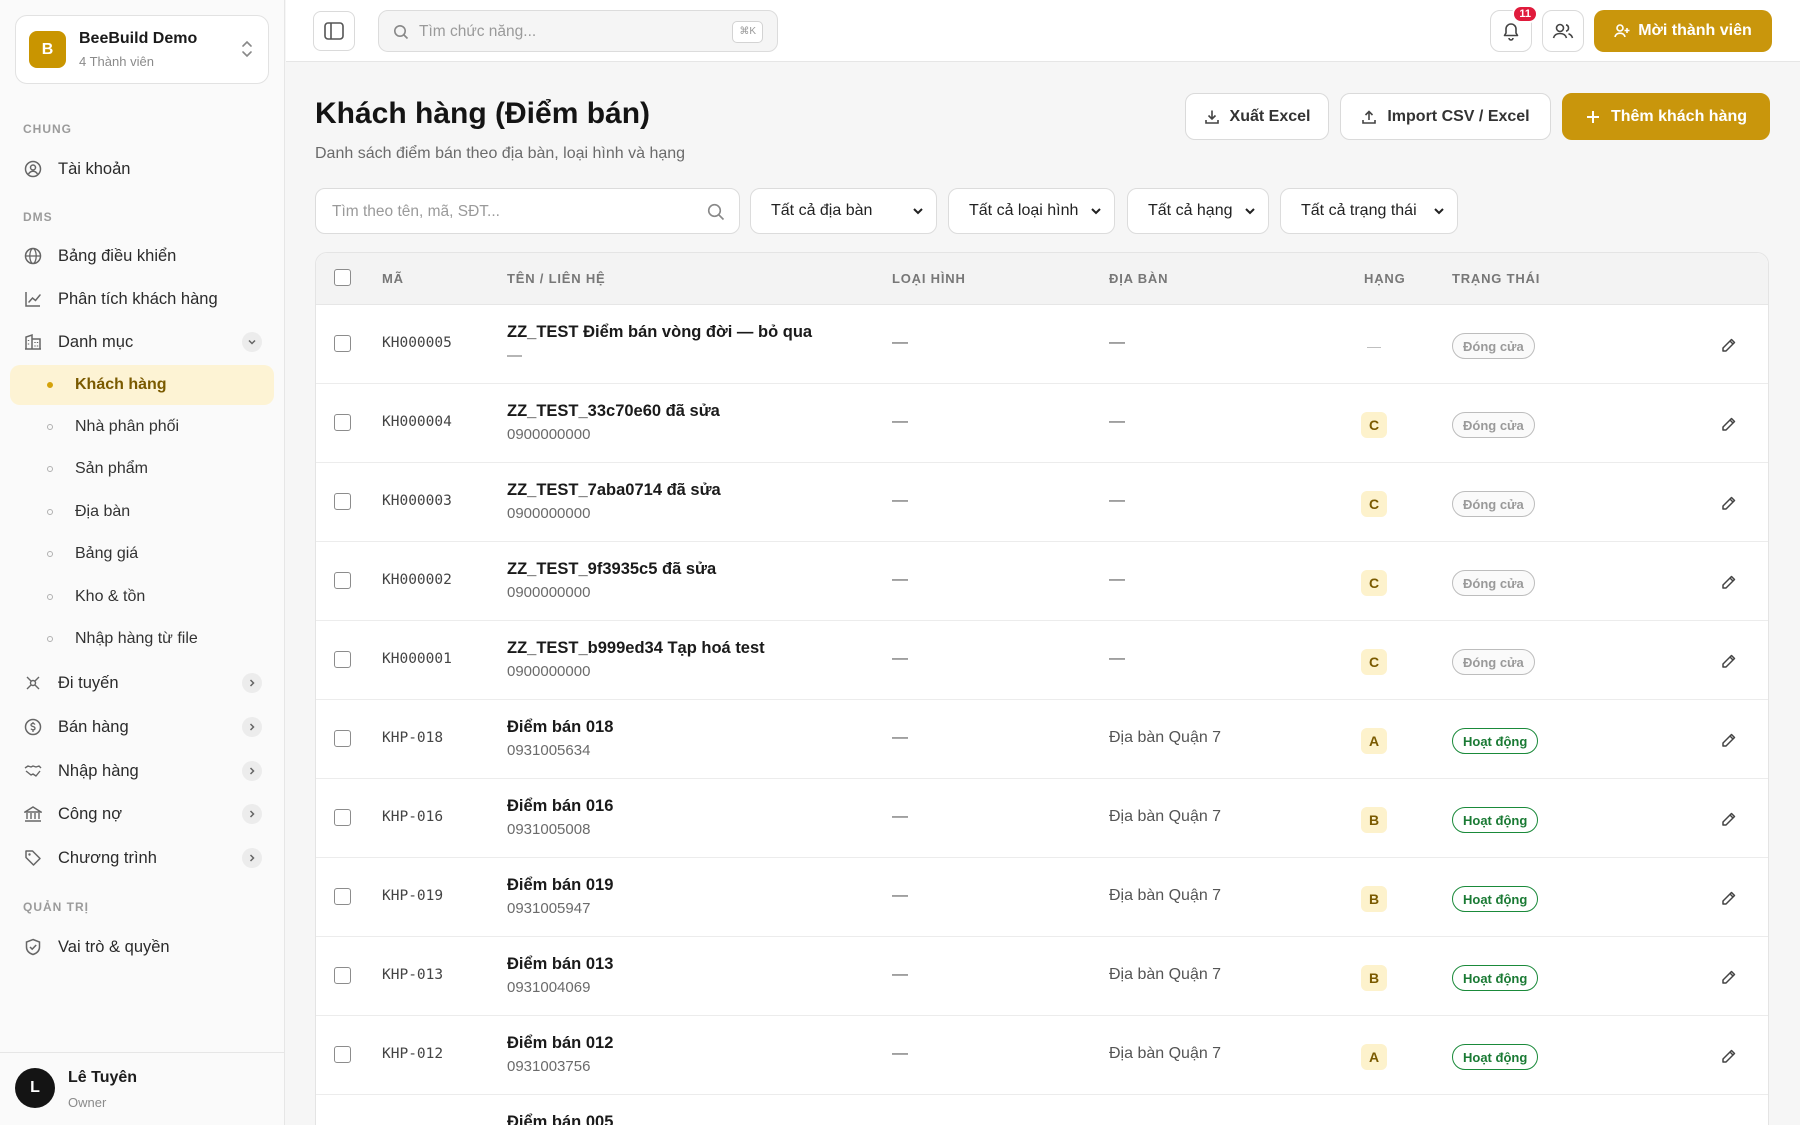 This screenshot has width=1800, height=1125. Describe the element at coordinates (142, 554) in the screenshot. I see `sidebar-item-price-lists: Bảng giá` at that location.